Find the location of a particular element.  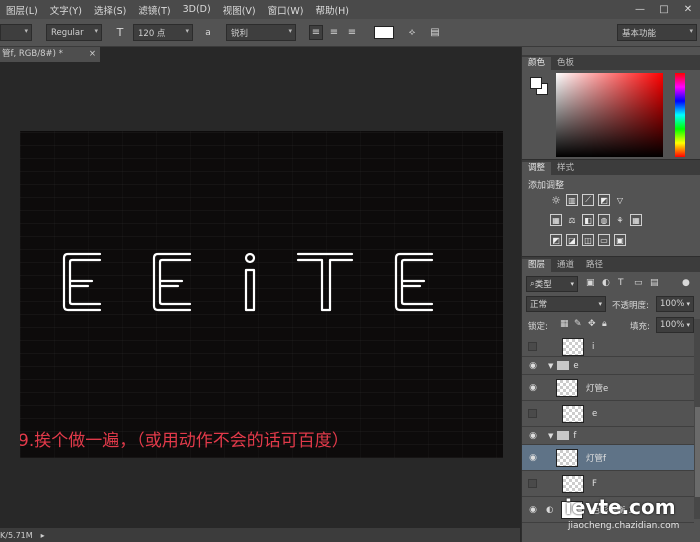

vibrance-icon: ▽ is located at coordinates (620, 200).